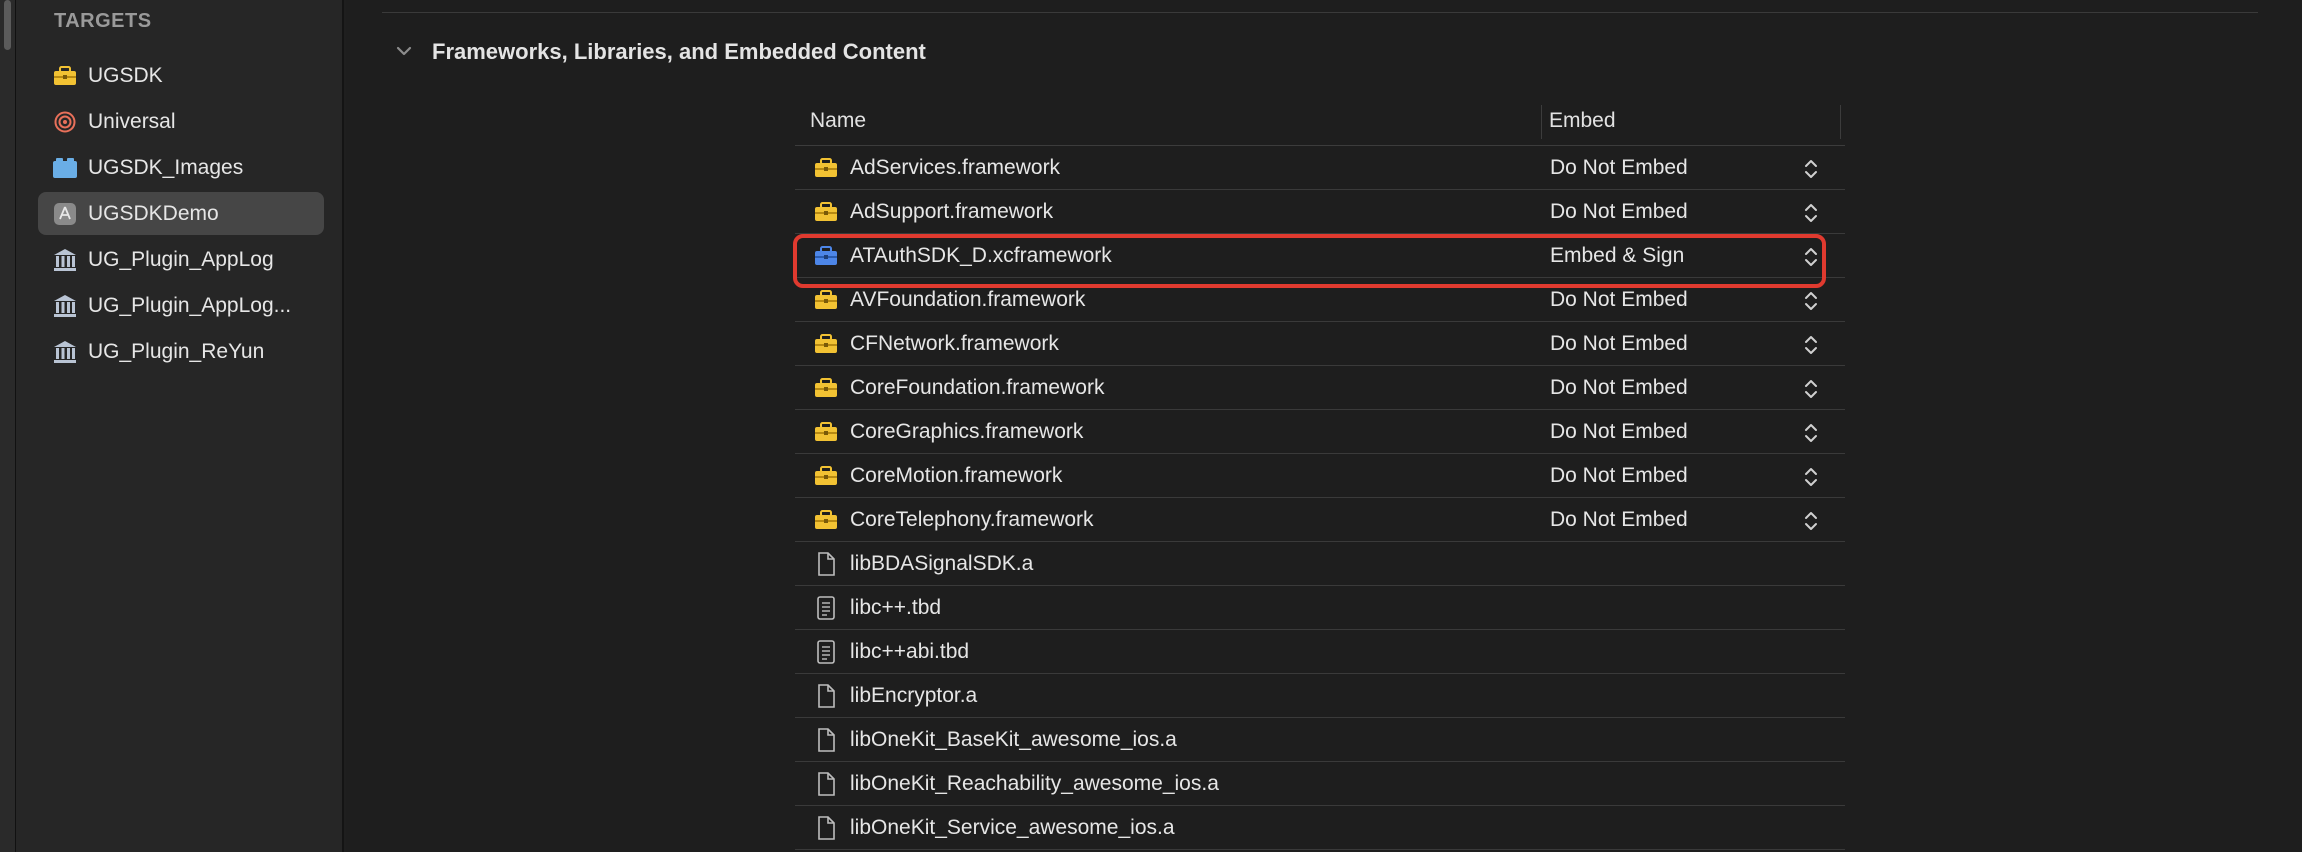  What do you see at coordinates (914, 695) in the screenshot?
I see `row-name: libEncryptor.a` at bounding box center [914, 695].